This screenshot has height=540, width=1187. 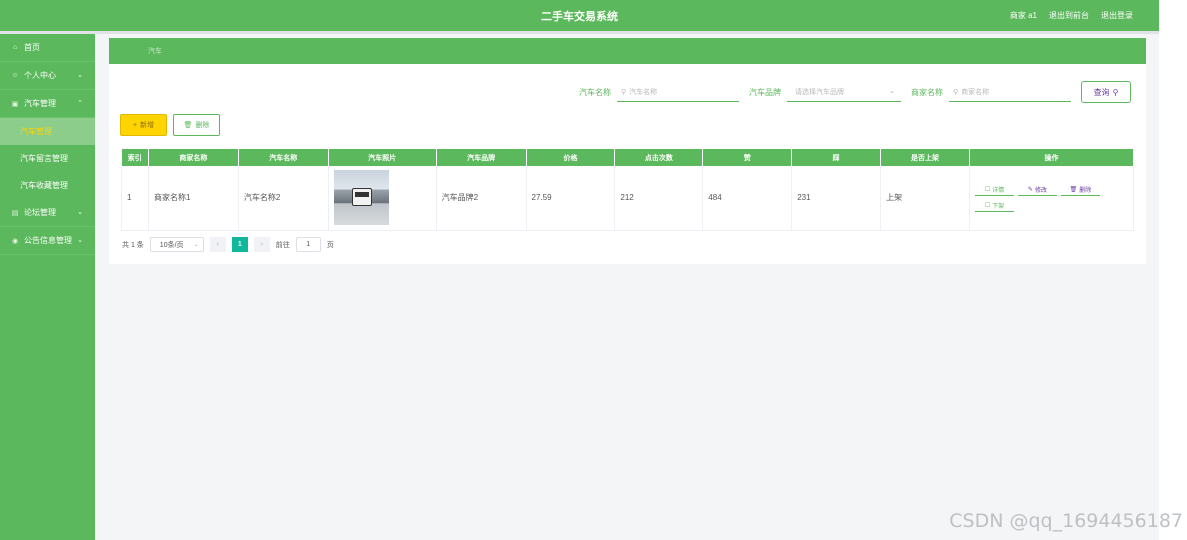 What do you see at coordinates (217, 244) in the screenshot?
I see `prev-page-button: ‹` at bounding box center [217, 244].